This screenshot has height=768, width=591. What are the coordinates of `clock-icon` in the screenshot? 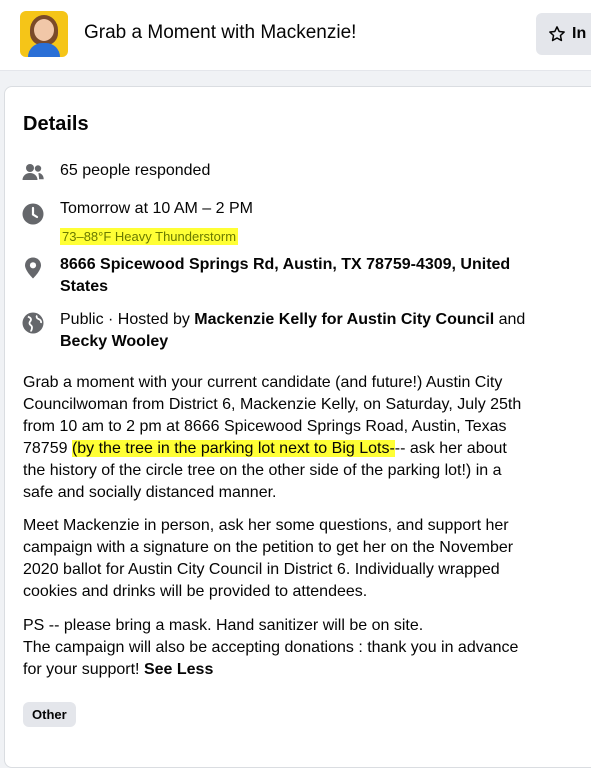 It's located at (33, 214).